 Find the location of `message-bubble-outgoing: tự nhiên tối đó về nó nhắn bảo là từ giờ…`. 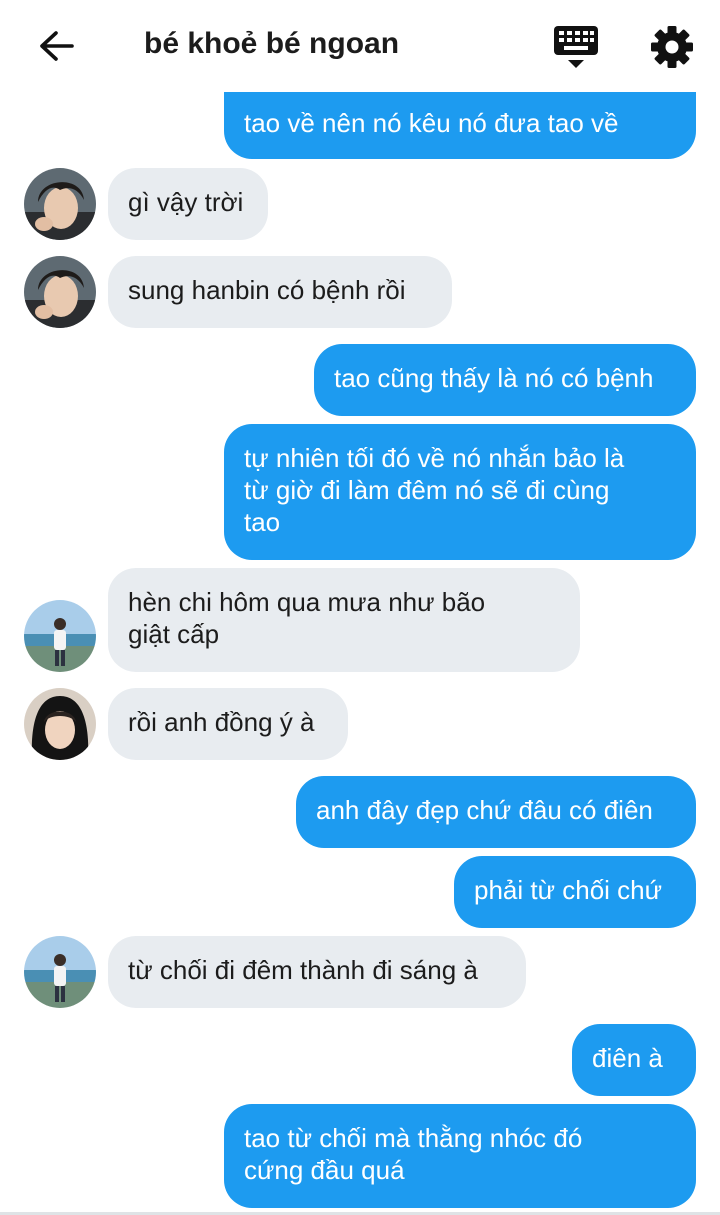

message-bubble-outgoing: tự nhiên tối đó về nó nhắn bảo là từ giờ… is located at coordinates (460, 492).